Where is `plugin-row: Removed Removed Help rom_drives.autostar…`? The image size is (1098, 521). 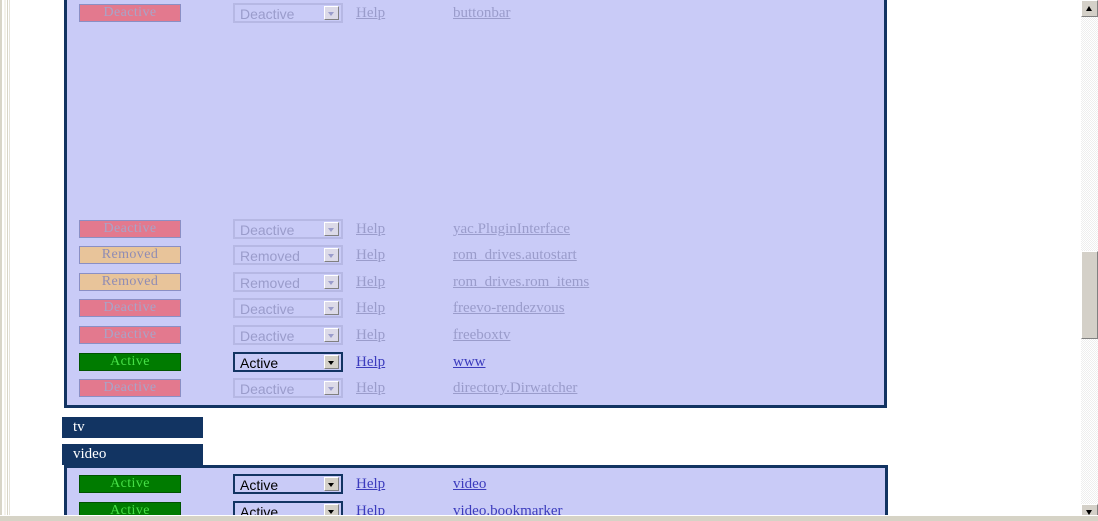
plugin-row: Removed Removed Help rom_drives.autostar… is located at coordinates (475, 258).